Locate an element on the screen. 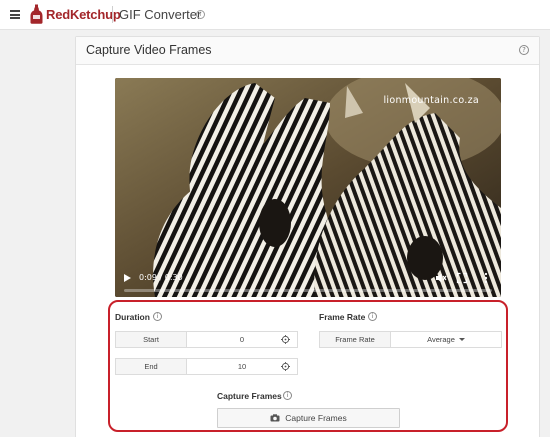 The width and height of the screenshot is (550, 437). start-value: 0 is located at coordinates (242, 339).